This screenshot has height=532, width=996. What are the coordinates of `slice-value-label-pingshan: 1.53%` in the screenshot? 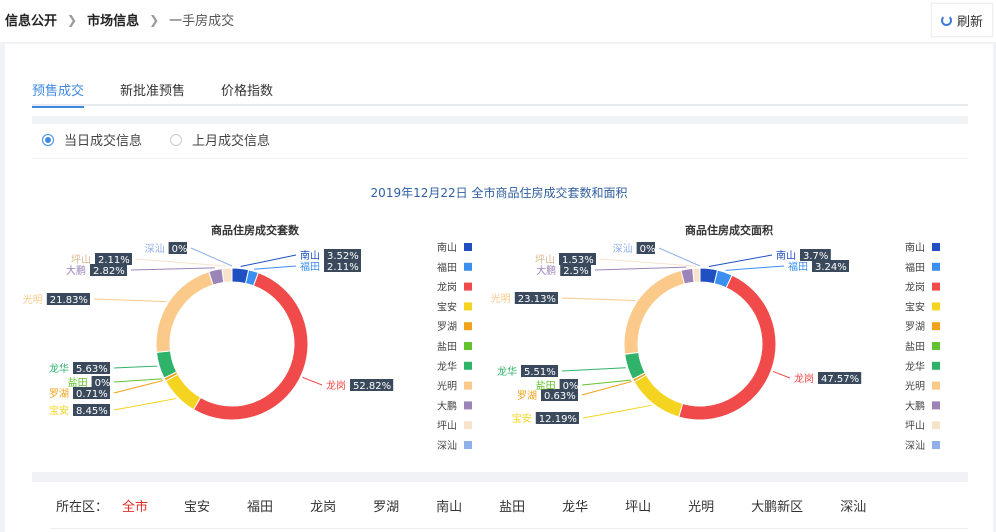 It's located at (578, 260).